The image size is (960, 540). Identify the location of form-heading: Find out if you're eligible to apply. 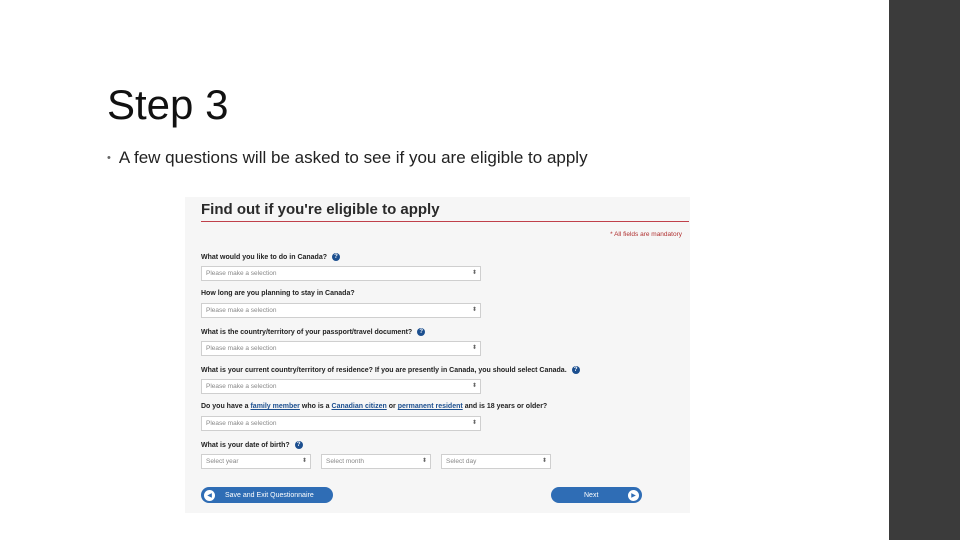
(320, 209).